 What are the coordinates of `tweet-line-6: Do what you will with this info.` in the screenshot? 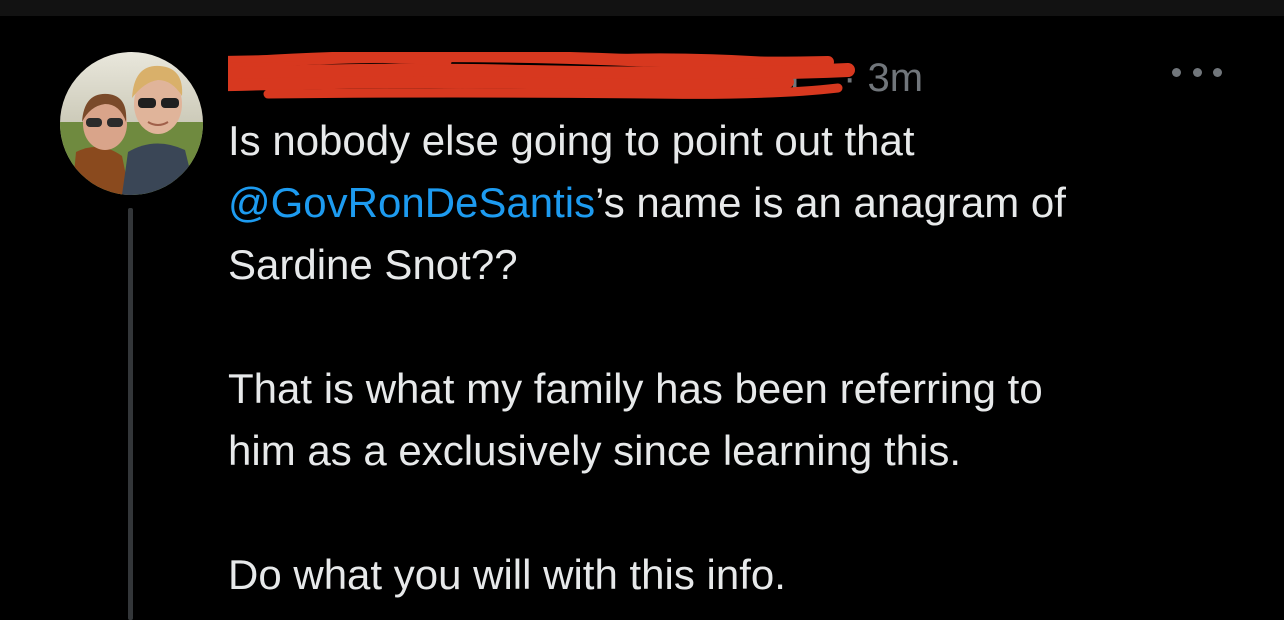 It's located at (507, 574).